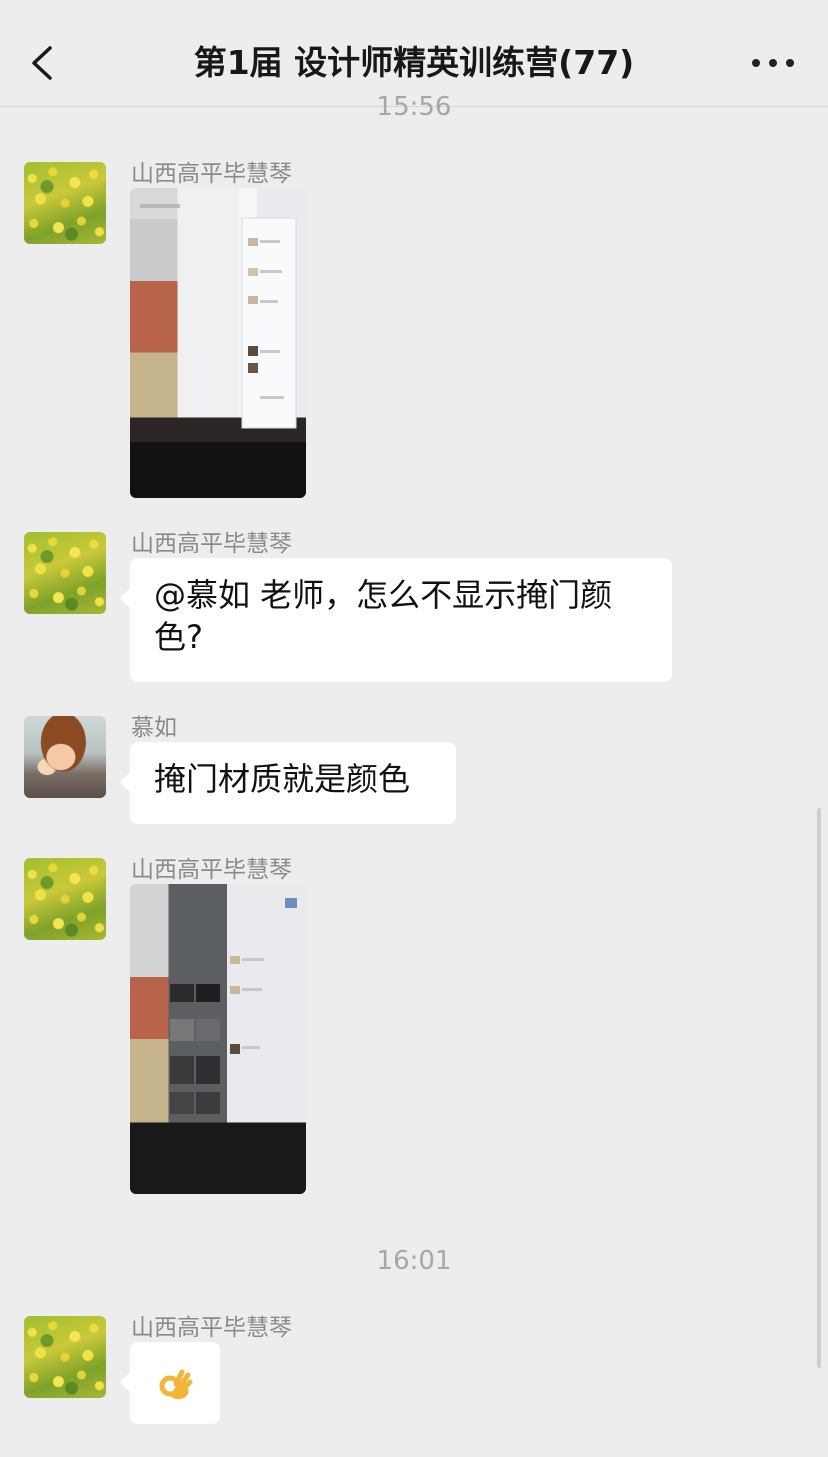 Image resolution: width=828 pixels, height=1457 pixels. What do you see at coordinates (414, 62) in the screenshot?
I see `chat-title: 第1届 设计师精英训练营(77)` at bounding box center [414, 62].